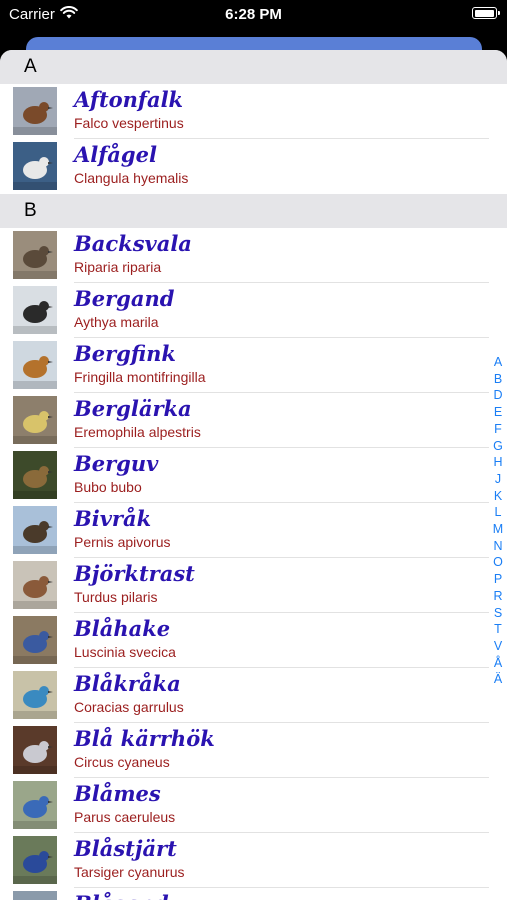 This screenshot has width=507, height=900. I want to click on bird-latin-name: Fringilla montifringilla, so click(140, 377).